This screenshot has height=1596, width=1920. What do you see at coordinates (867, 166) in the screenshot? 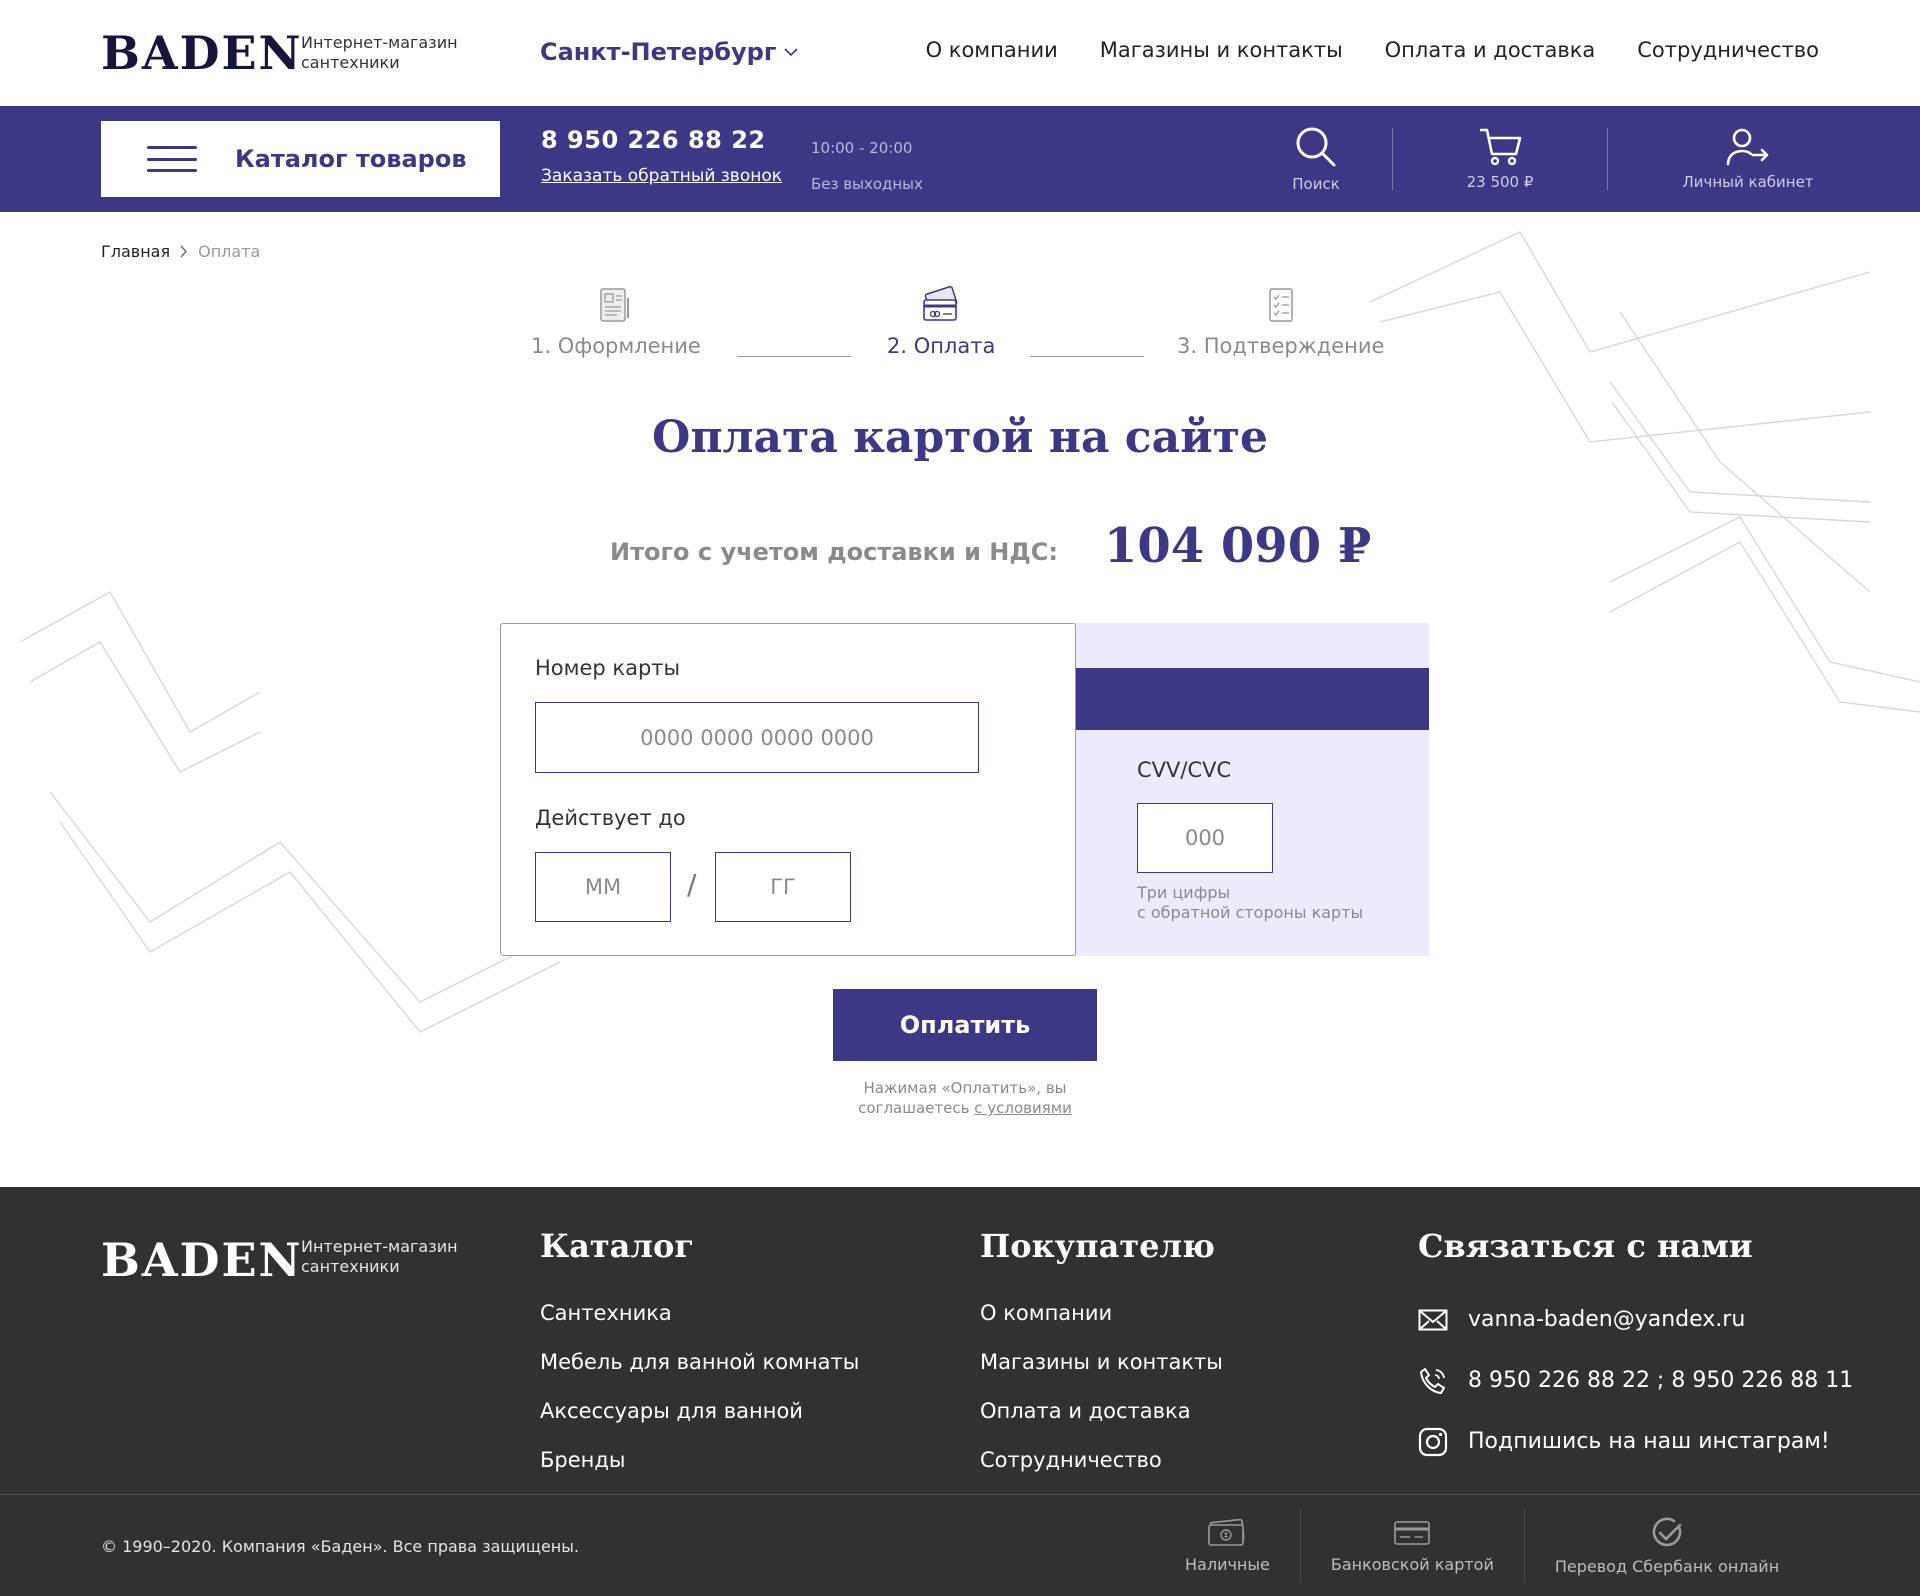
I see `work-hours: 10:00 - 20:00 Без выходных` at bounding box center [867, 166].